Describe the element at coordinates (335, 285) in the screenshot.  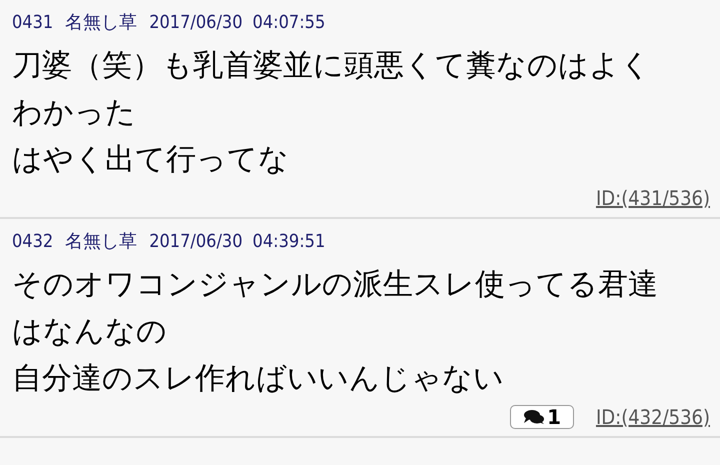
I see `post-text-line: そのオワコンジャンルの派生スレ使ってる君達` at that location.